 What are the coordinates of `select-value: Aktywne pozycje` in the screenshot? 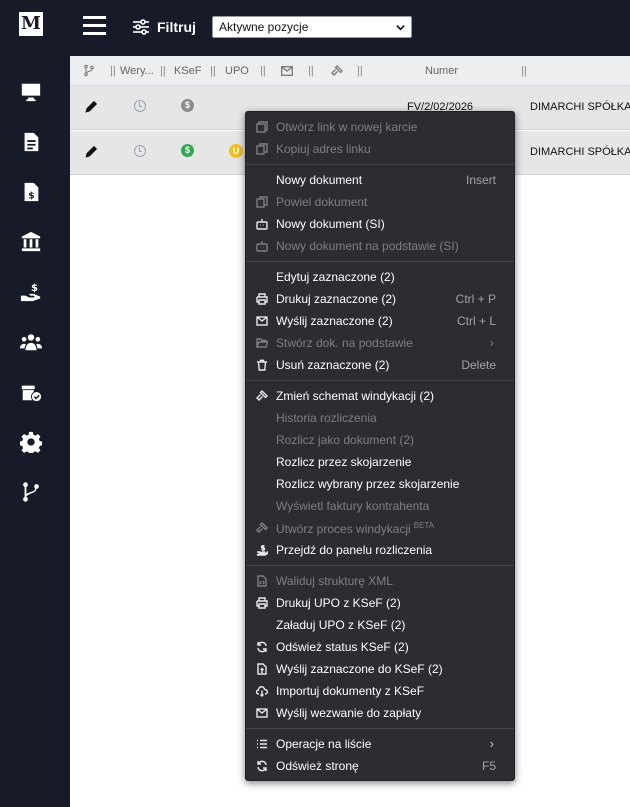 It's located at (264, 27).